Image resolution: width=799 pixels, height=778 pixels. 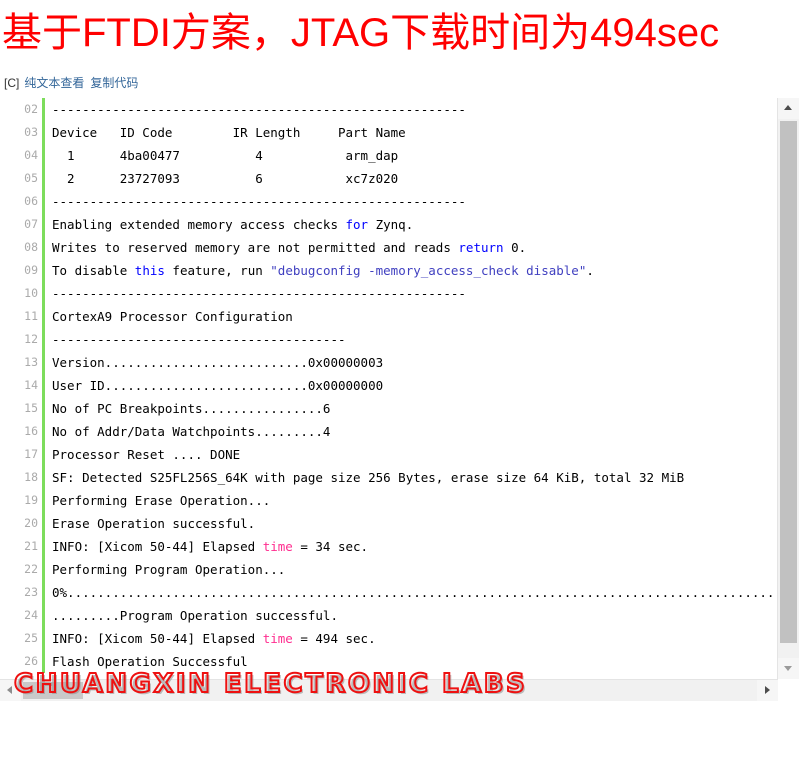 I want to click on vertical-scrollbar-thumb, so click(x=788, y=382).